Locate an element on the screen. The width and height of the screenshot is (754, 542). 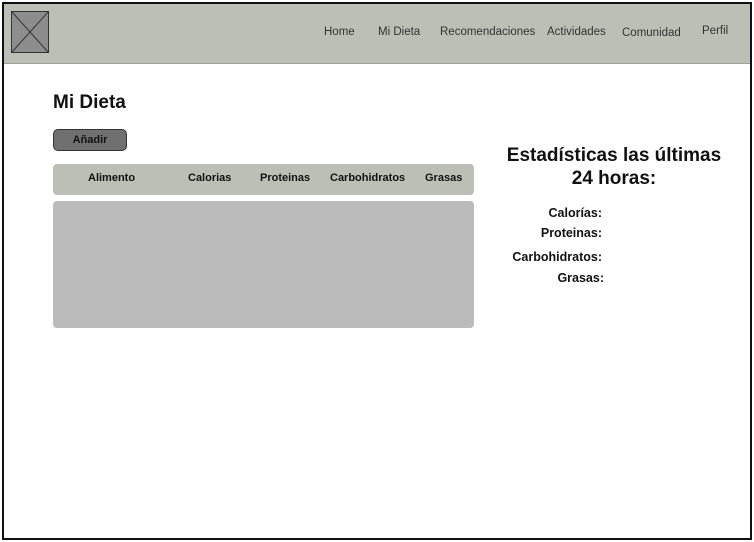
add-food-button: Añadir is located at coordinates (90, 140).